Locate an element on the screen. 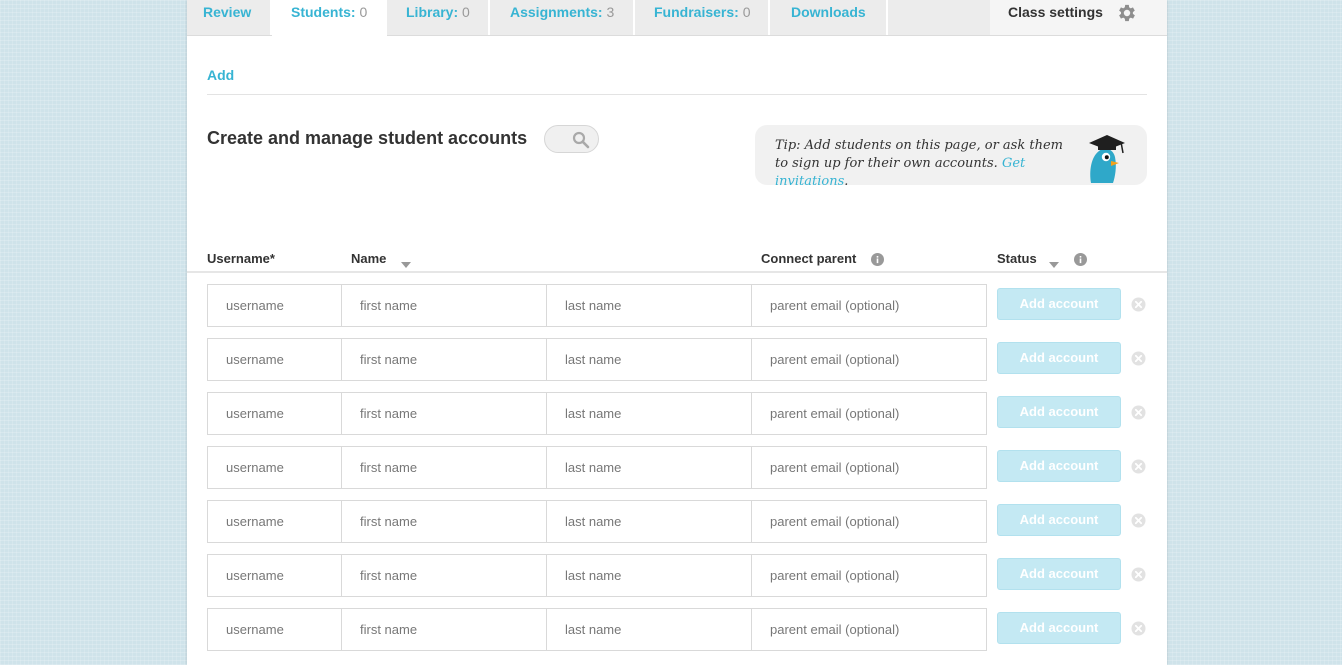 Image resolution: width=1342 pixels, height=665 pixels. class-settings-label: Class settings is located at coordinates (1055, 12).